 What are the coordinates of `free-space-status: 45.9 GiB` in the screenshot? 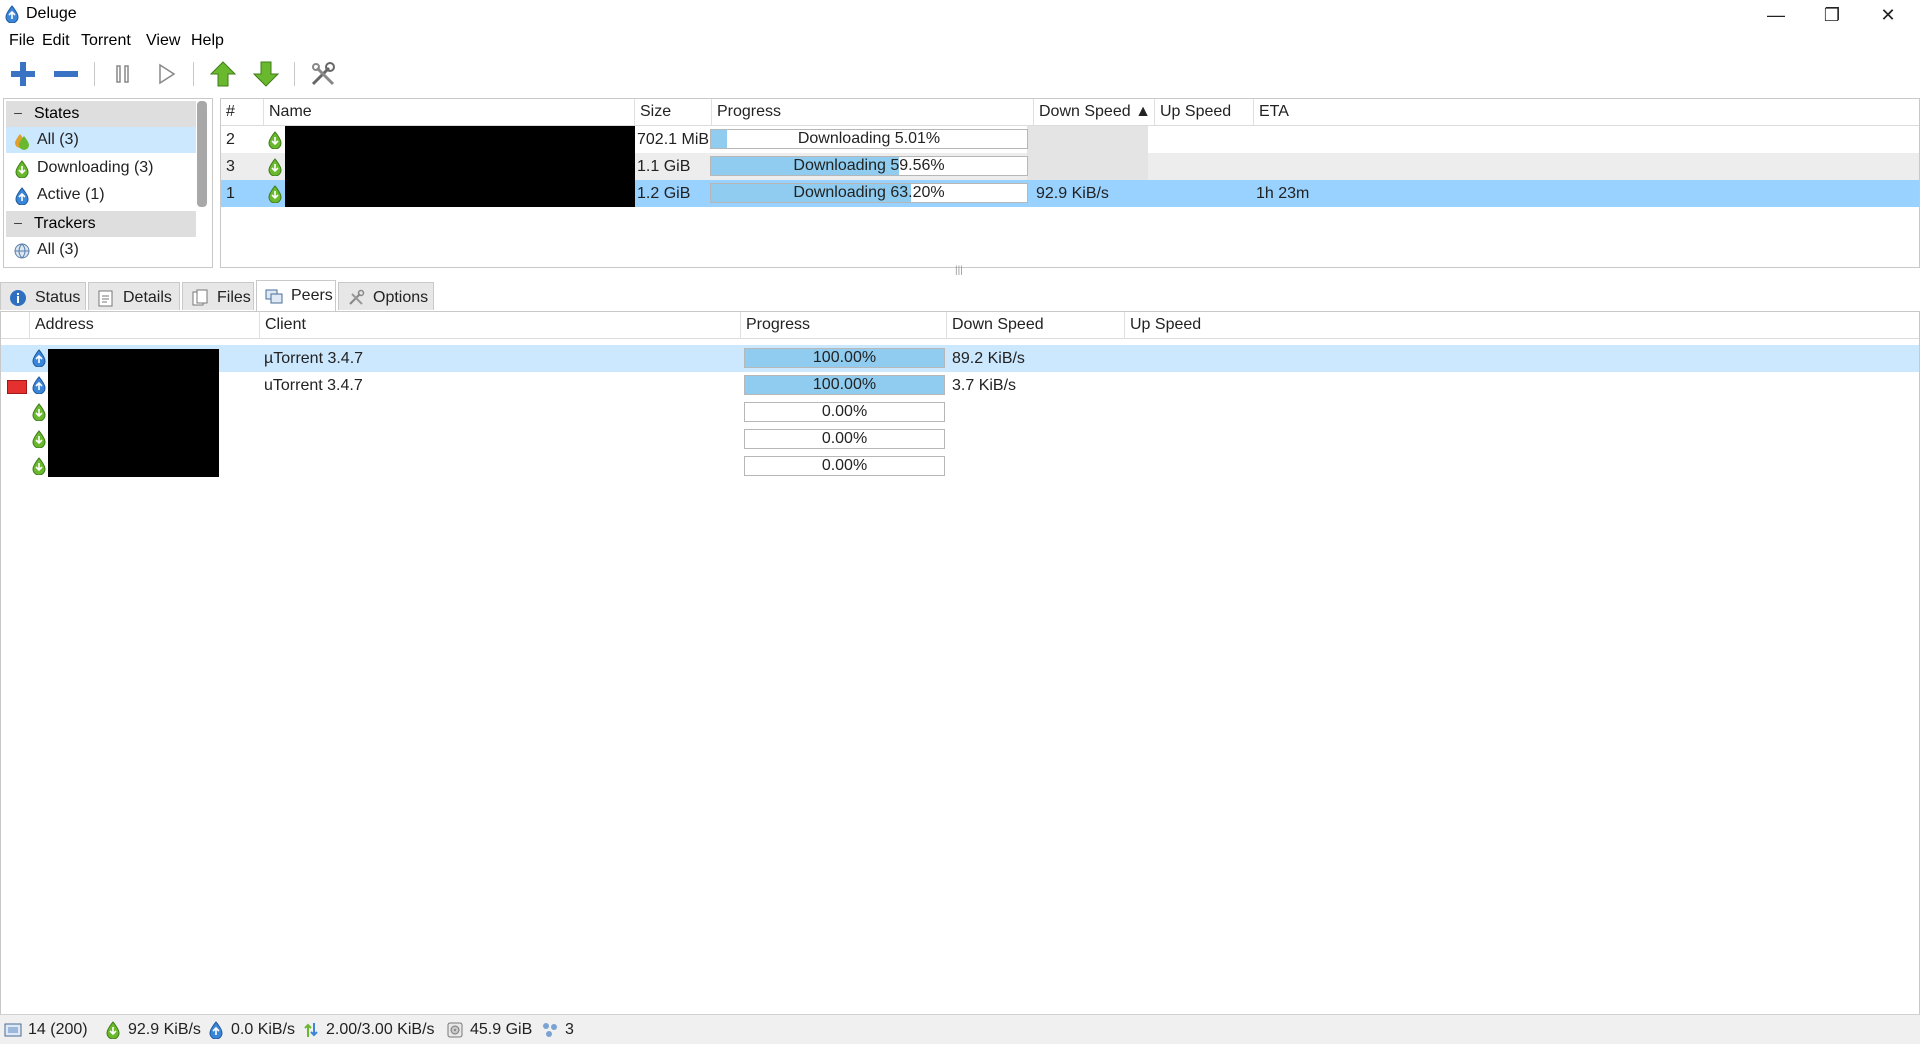 It's located at (489, 1030).